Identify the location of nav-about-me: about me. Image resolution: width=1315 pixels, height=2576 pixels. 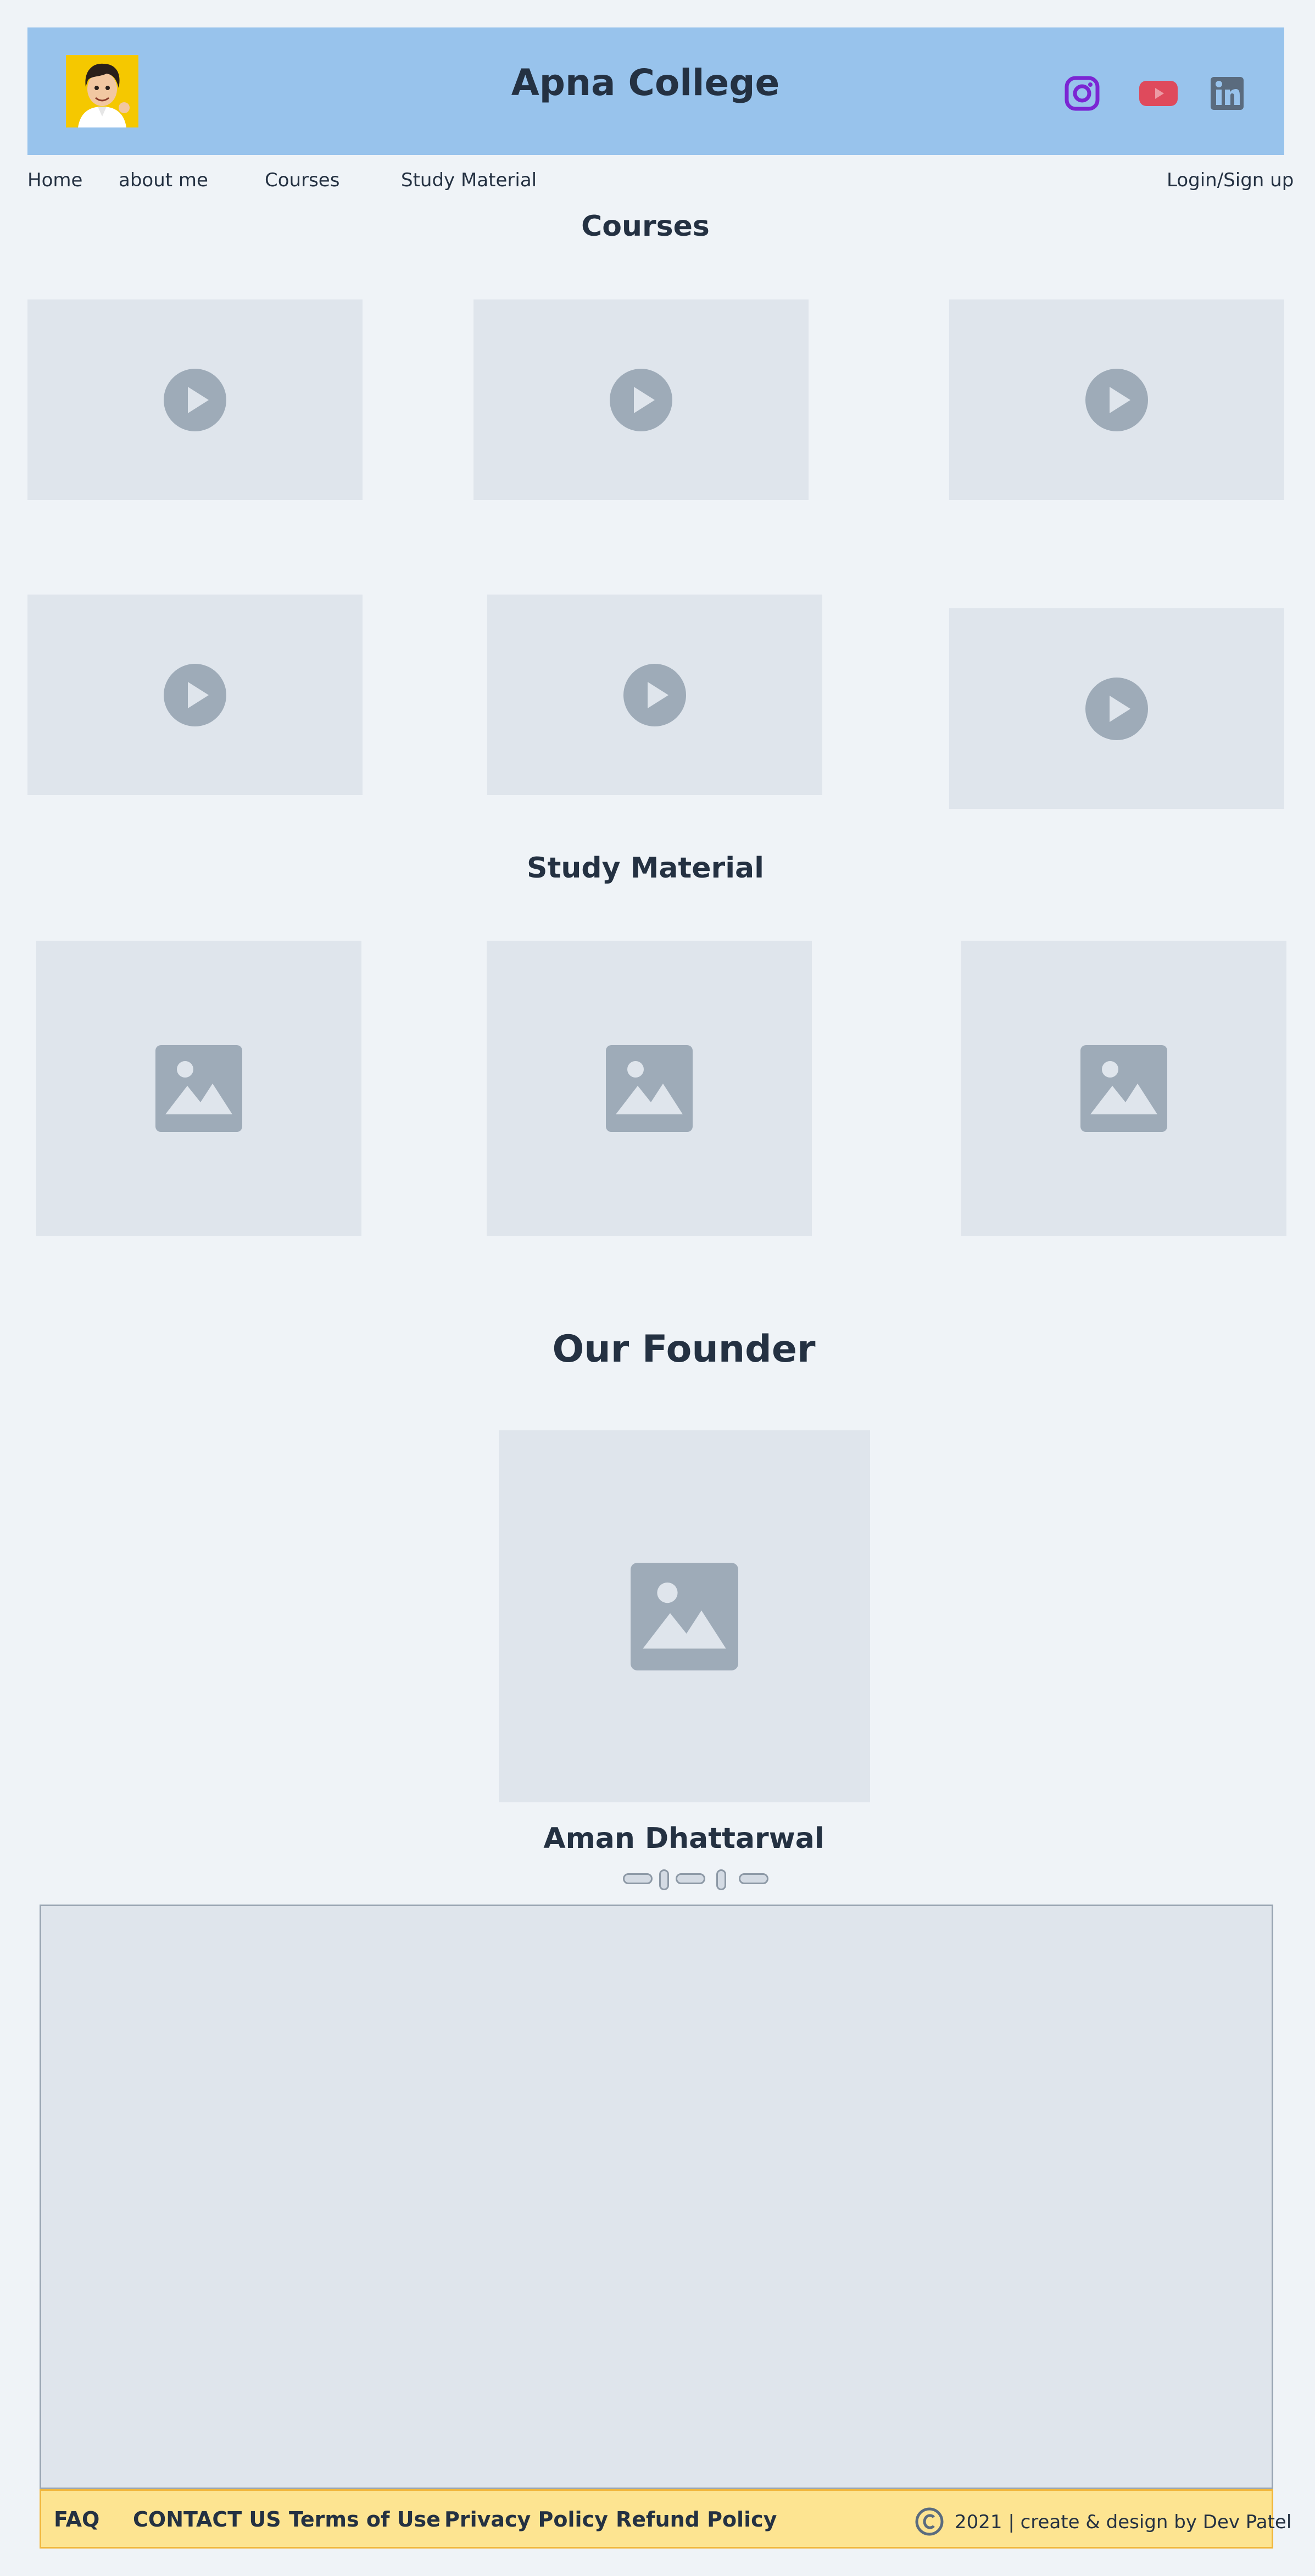
(163, 180).